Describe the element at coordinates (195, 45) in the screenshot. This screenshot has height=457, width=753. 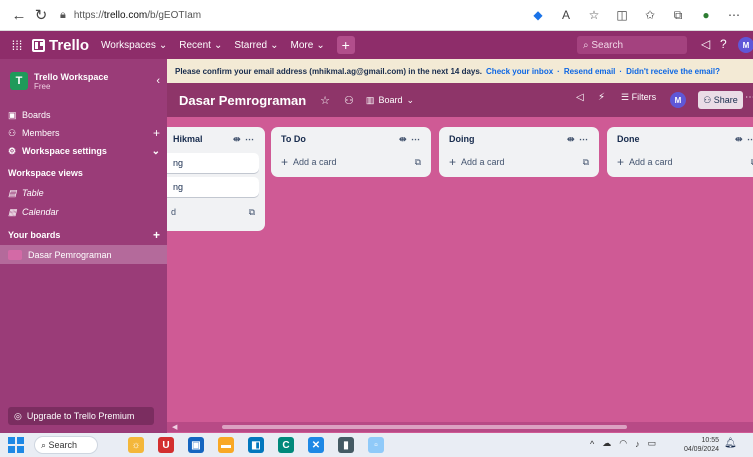
I see `menu-label: Recent` at that location.